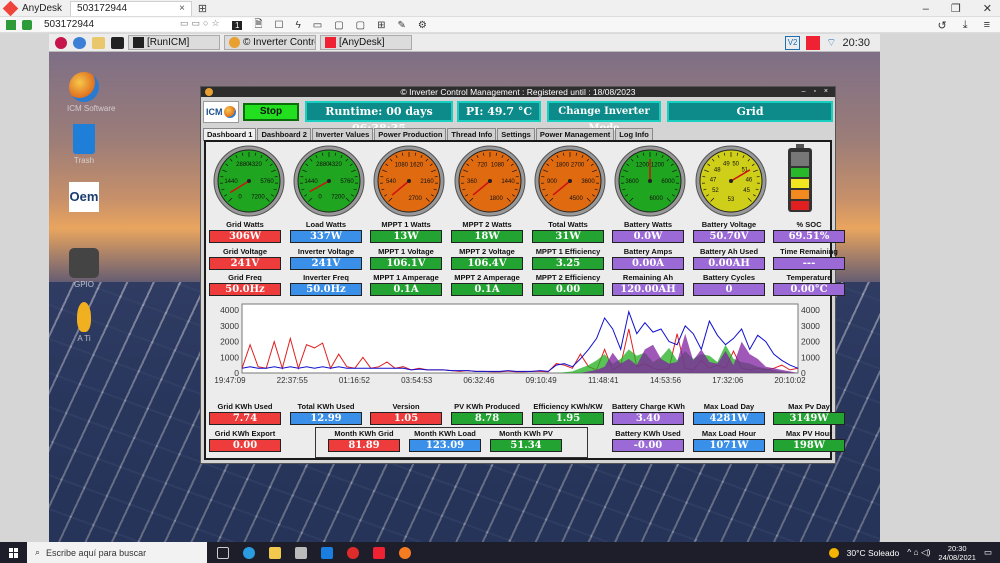 The width and height of the screenshot is (1000, 563). What do you see at coordinates (957, 553) in the screenshot?
I see `taskbar-clock: 20:30 24/08/2021` at bounding box center [957, 553].